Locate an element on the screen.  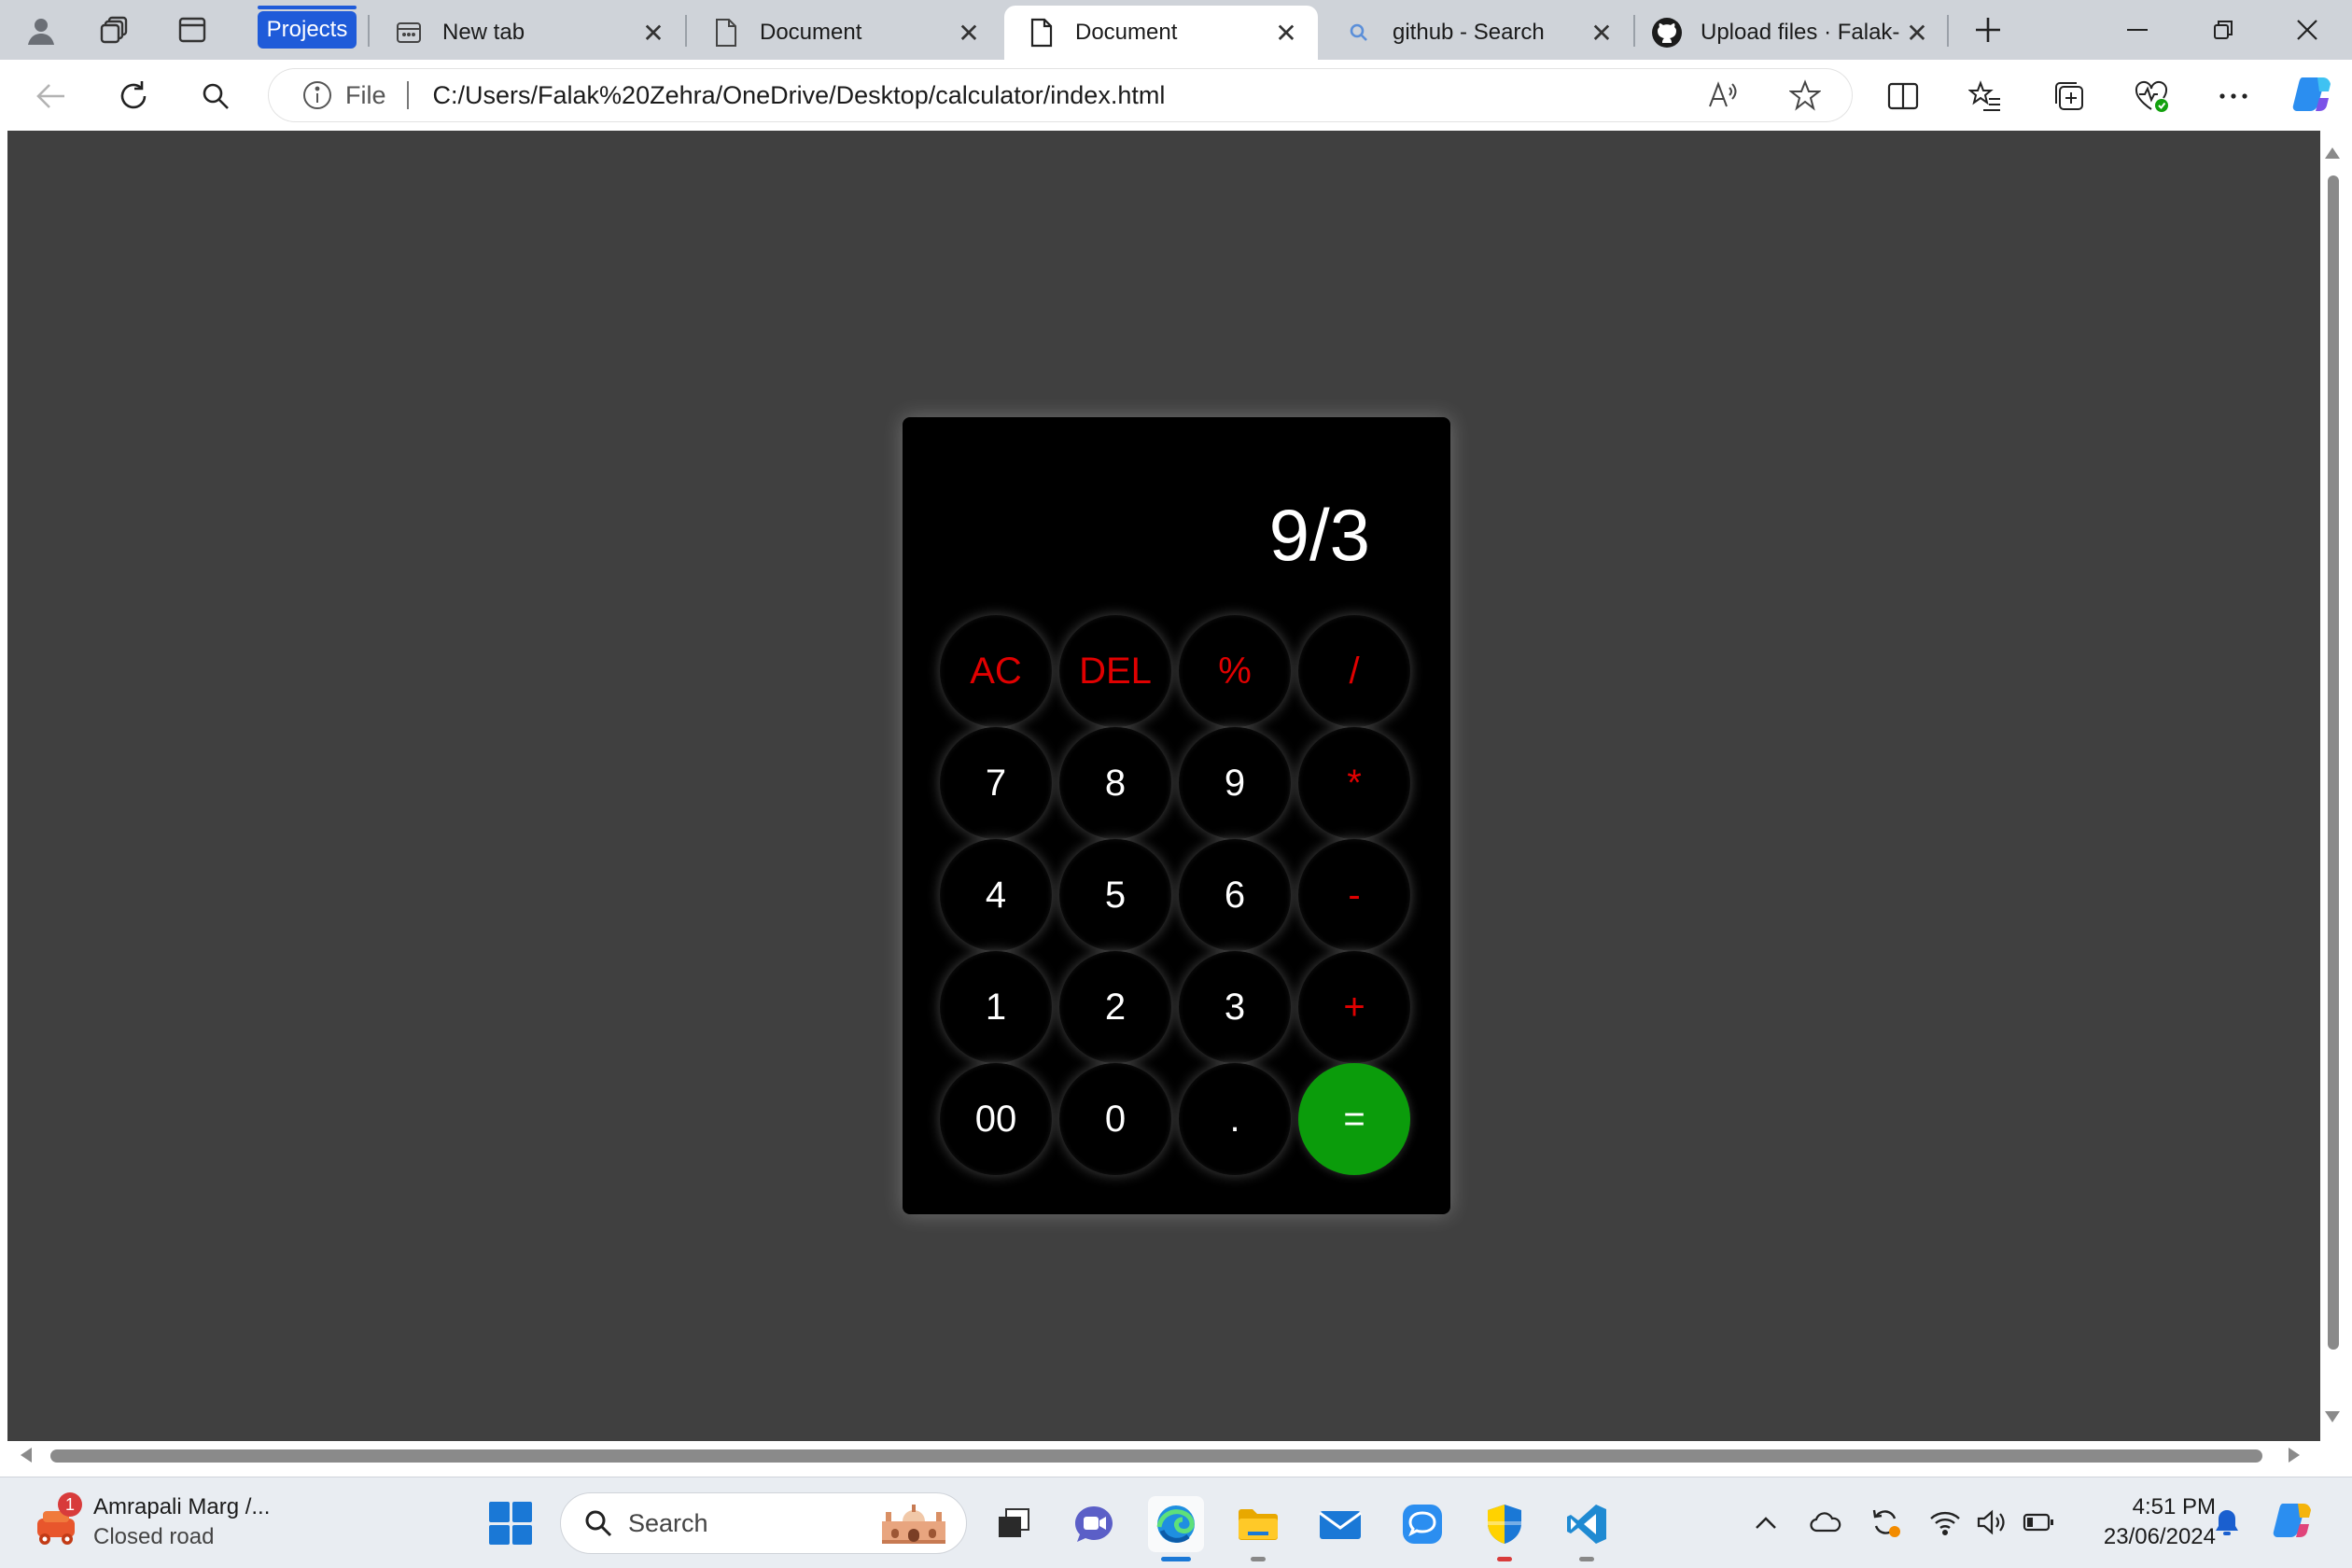
search-placeholder: Search is located at coordinates (668, 1522).